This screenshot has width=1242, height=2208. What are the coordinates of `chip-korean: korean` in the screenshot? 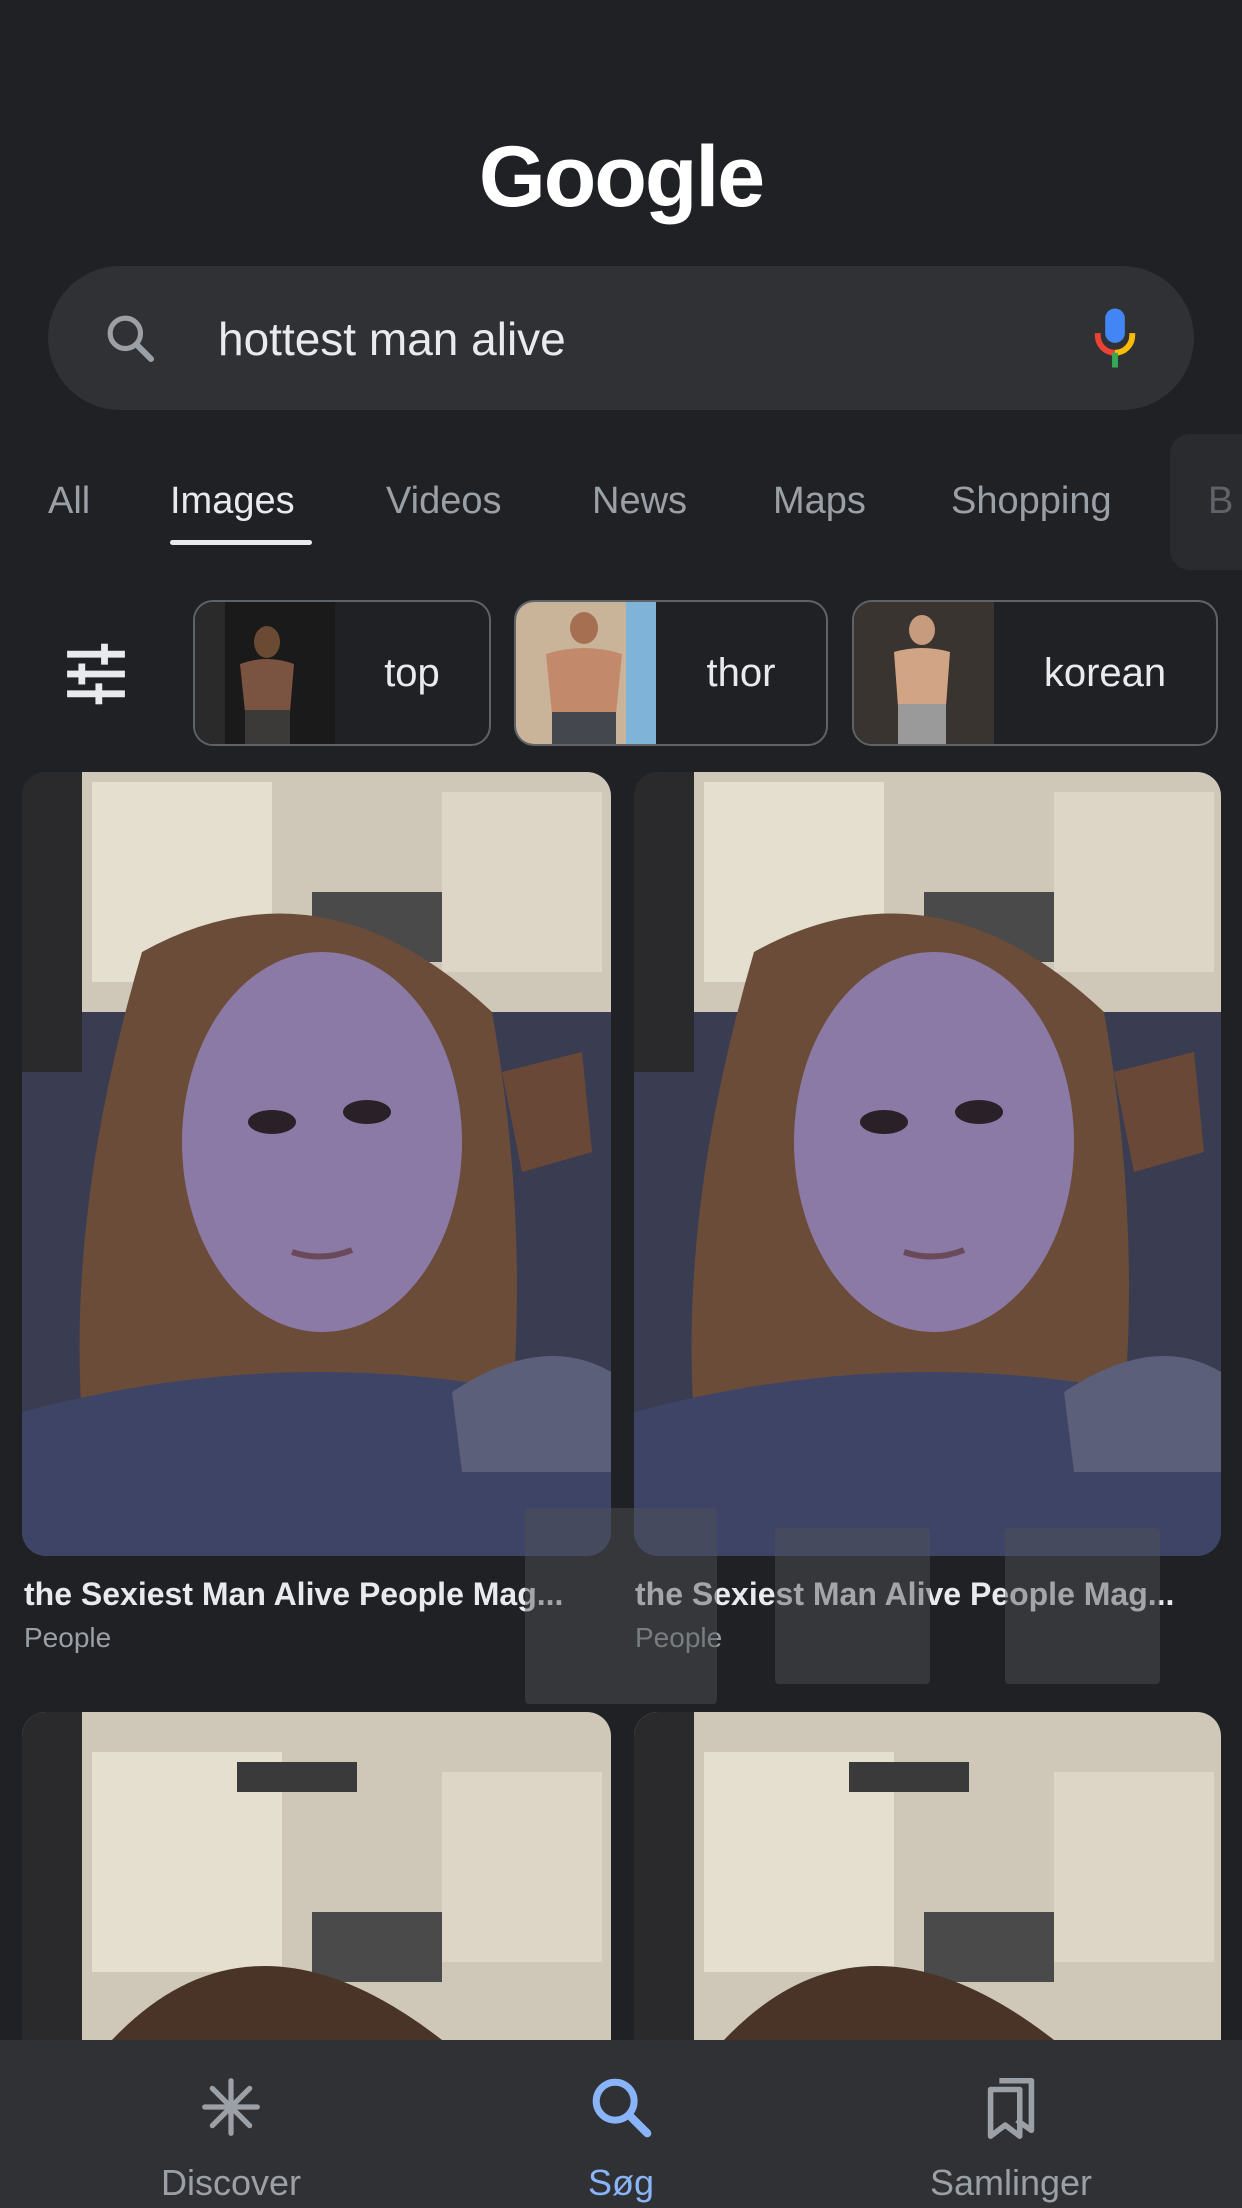 It's located at (1035, 673).